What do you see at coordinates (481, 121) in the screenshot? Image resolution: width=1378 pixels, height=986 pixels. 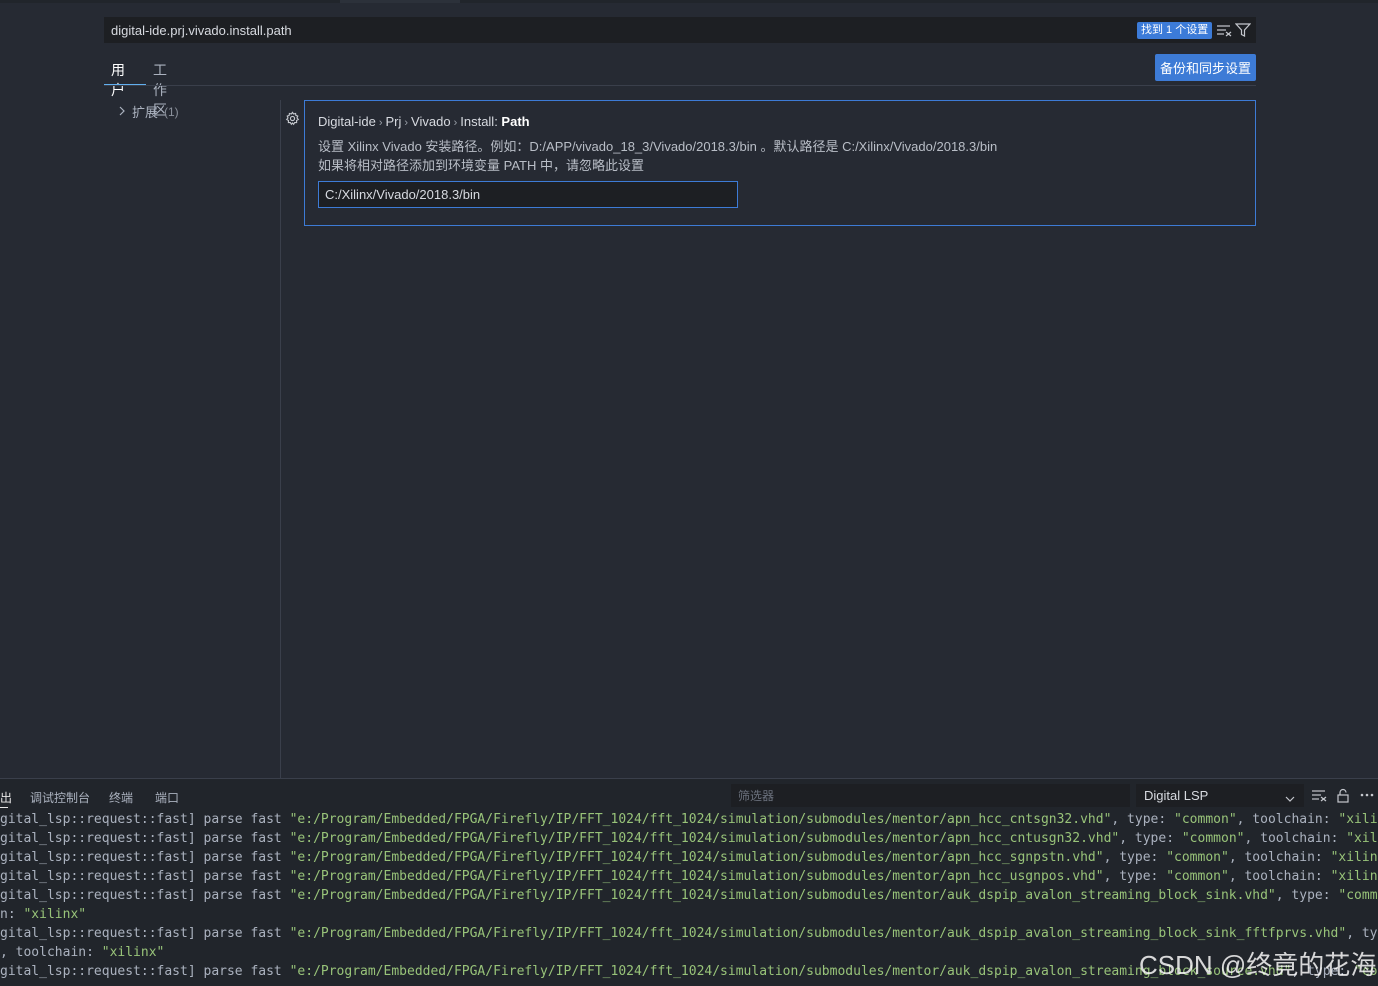 I see `setting-title-part: Install:` at bounding box center [481, 121].